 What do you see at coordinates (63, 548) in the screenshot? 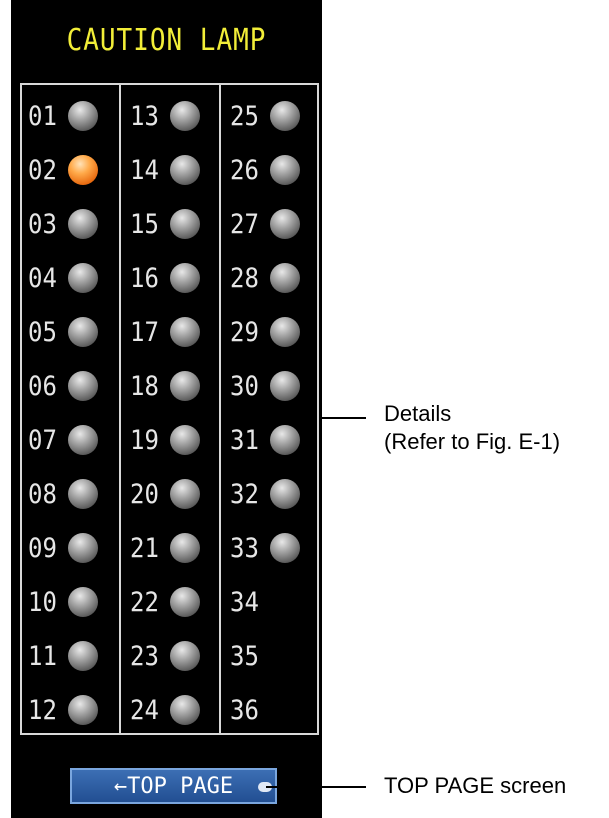
I see `lamp-item: 09` at bounding box center [63, 548].